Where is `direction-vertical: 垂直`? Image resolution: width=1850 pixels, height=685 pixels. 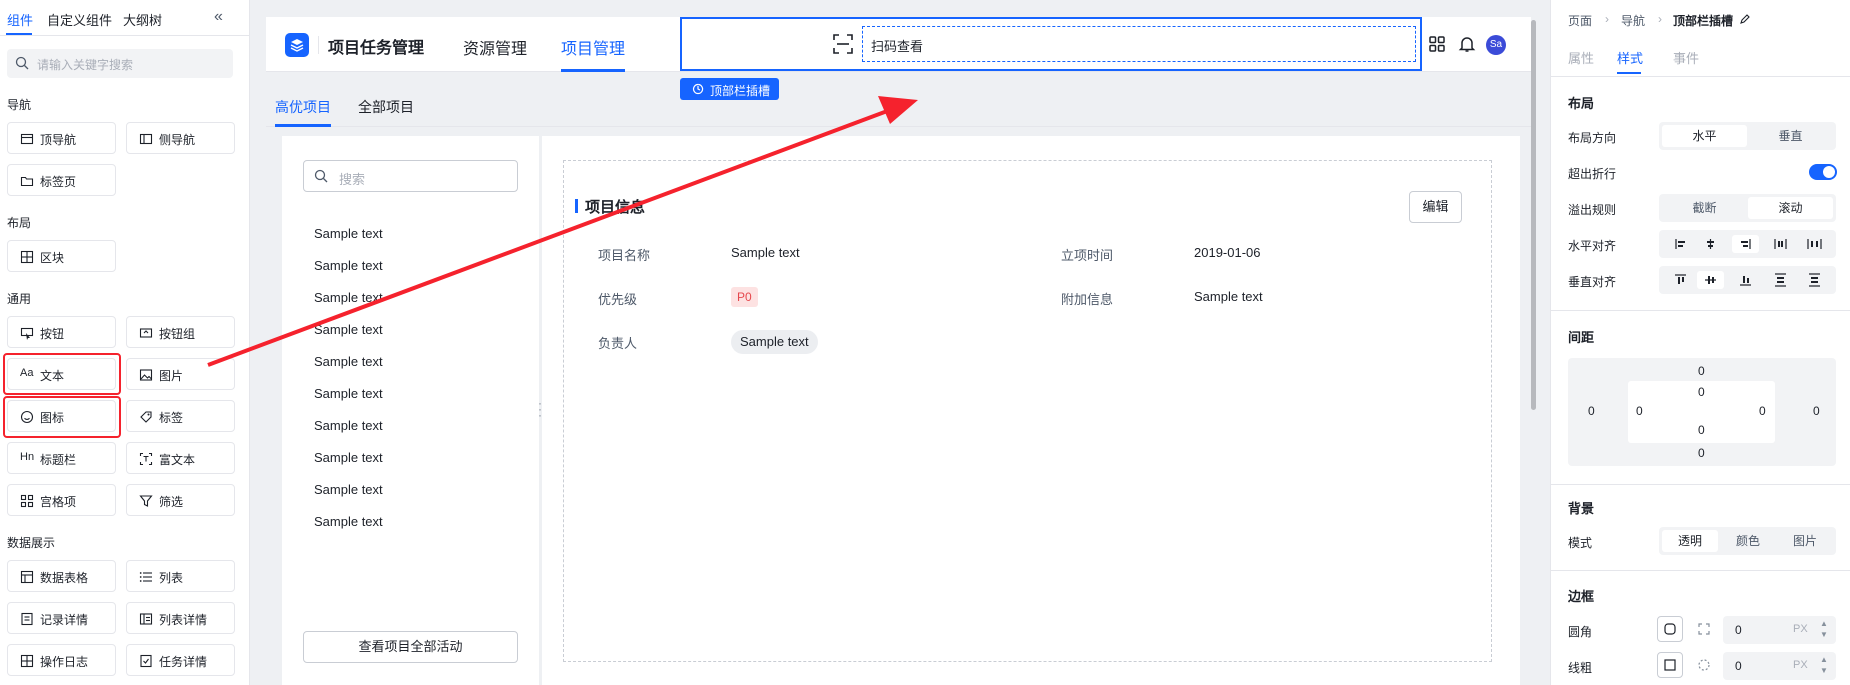
direction-vertical: 垂直 is located at coordinates (1790, 136).